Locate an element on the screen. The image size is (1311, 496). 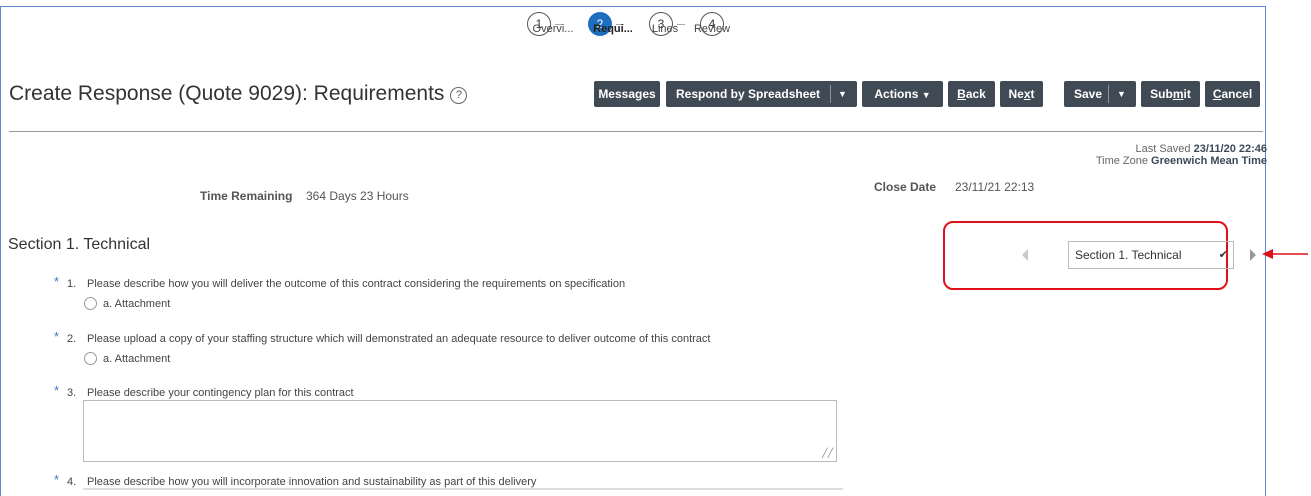
next-label-rest: t is located at coordinates (1032, 94).